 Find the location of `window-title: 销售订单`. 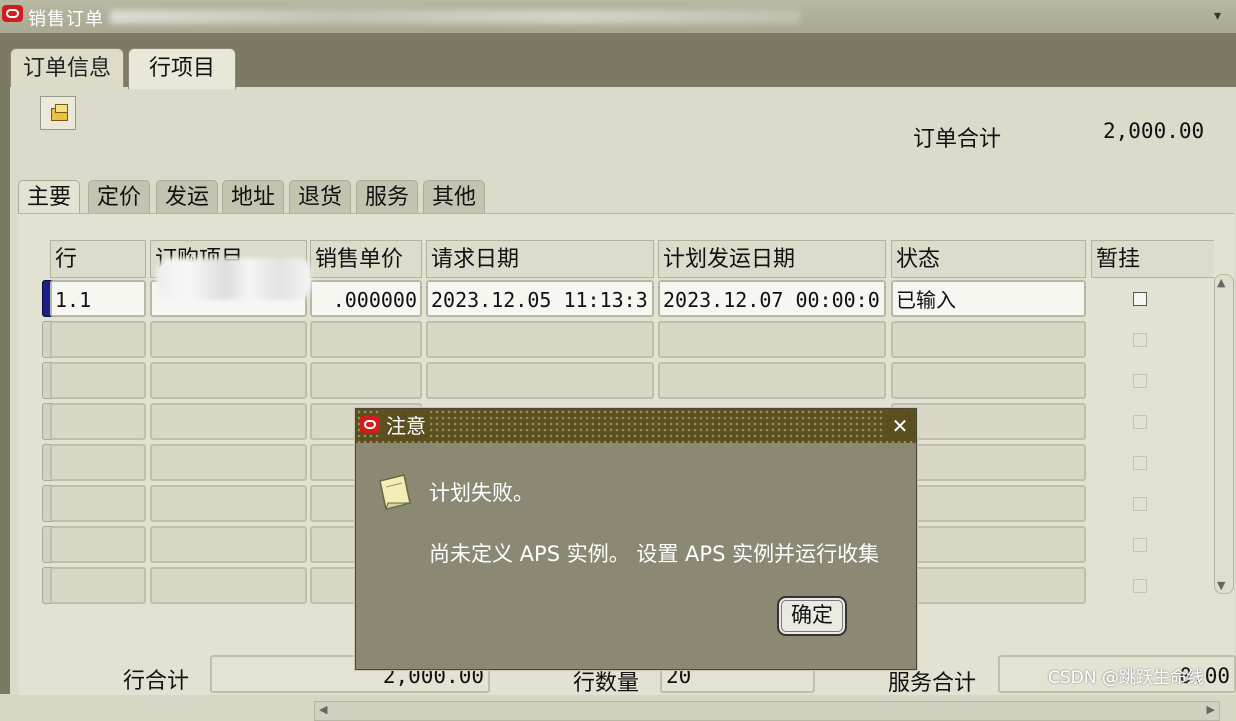

window-title: 销售订单 is located at coordinates (66, 19).